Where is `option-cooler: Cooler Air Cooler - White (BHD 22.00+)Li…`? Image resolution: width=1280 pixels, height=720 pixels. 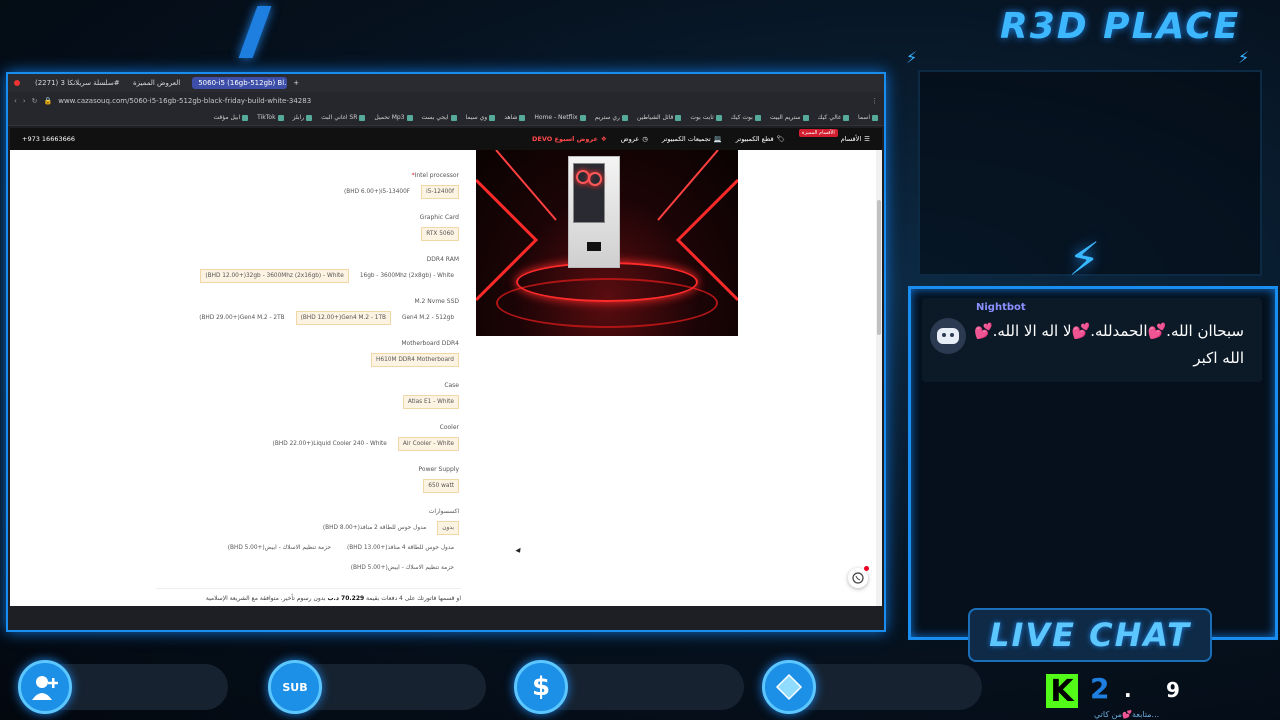
option-cooler: Cooler Air Cooler - White (BHD 22.00+)Li… is located at coordinates (363, 437).